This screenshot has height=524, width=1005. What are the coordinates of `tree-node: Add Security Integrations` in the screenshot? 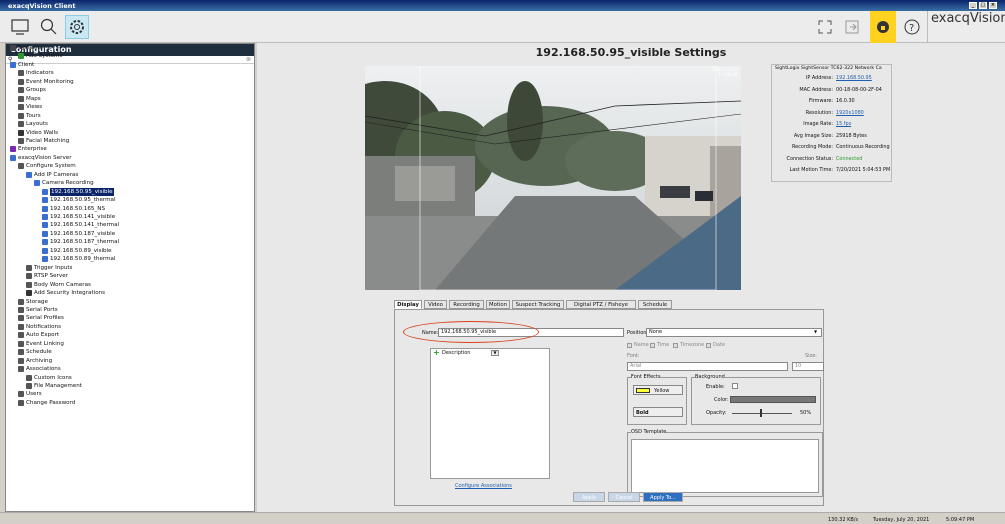 It's located at (65, 293).